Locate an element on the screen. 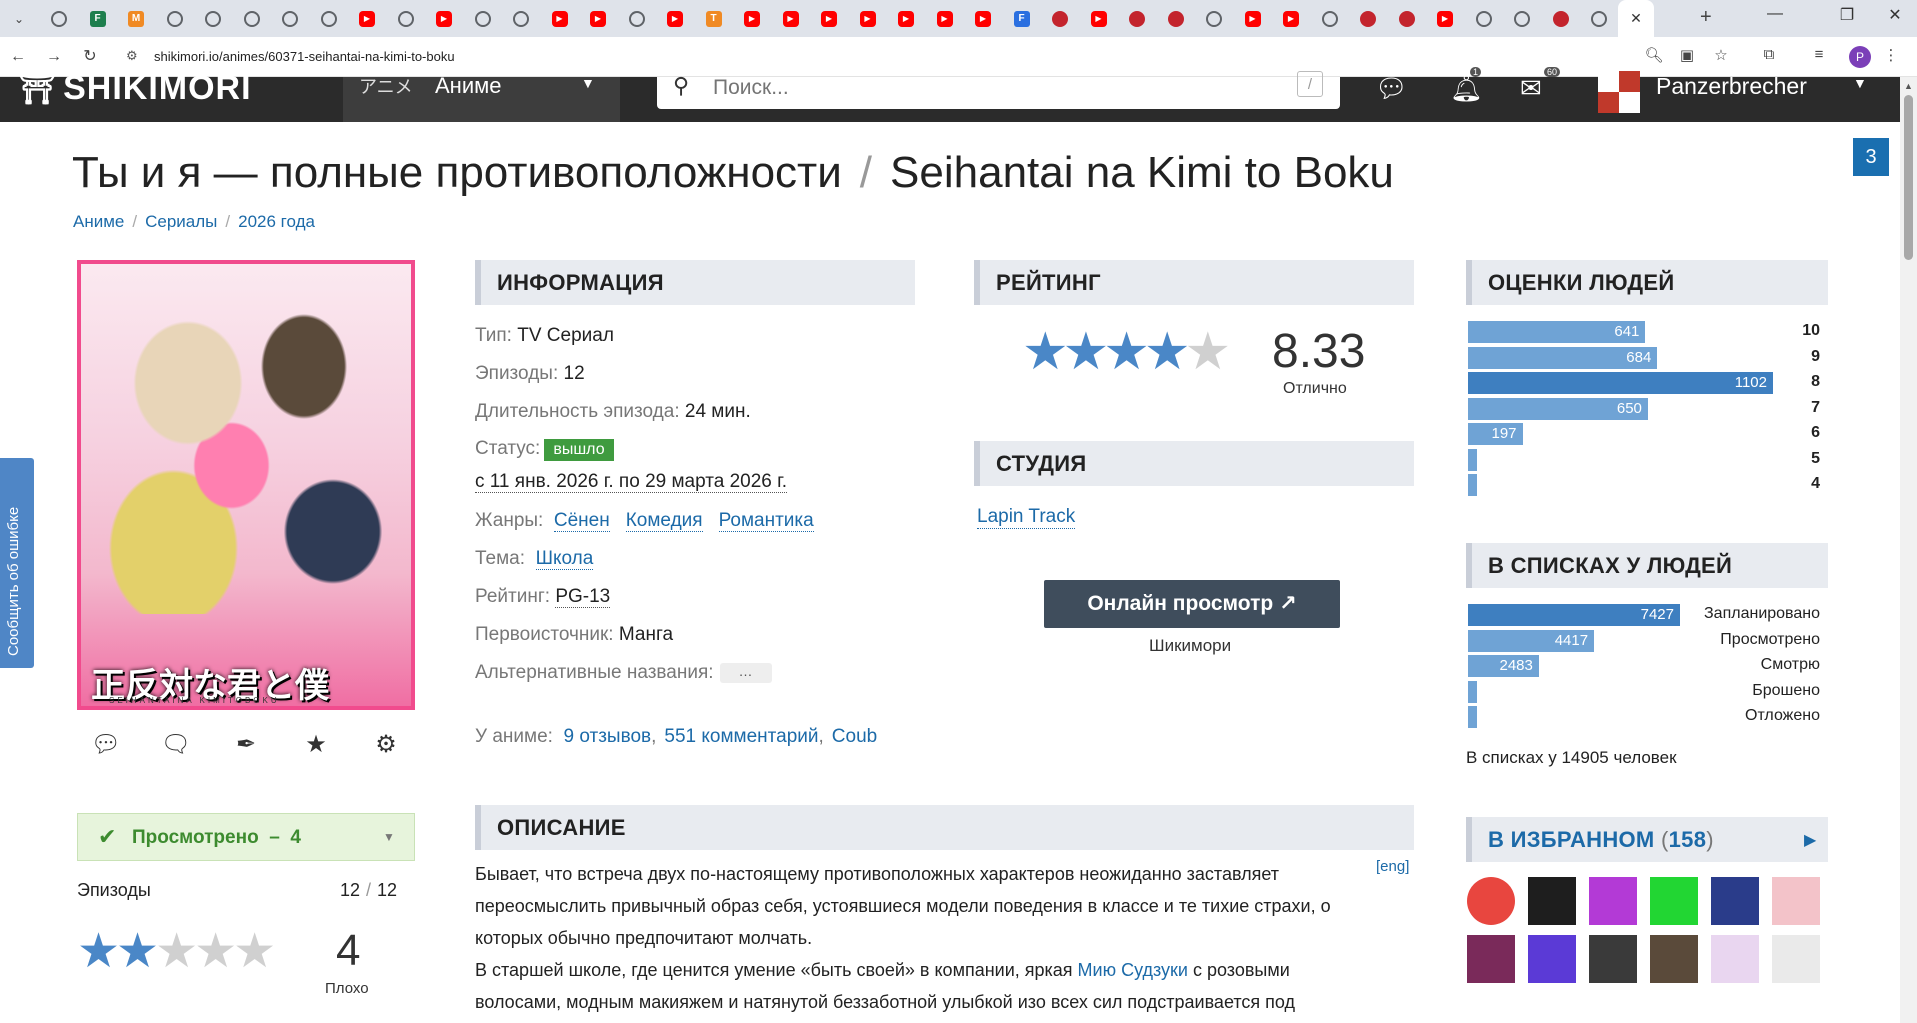 This screenshot has height=1023, width=1917. user-name: Panzerbrecher is located at coordinates (1731, 86).